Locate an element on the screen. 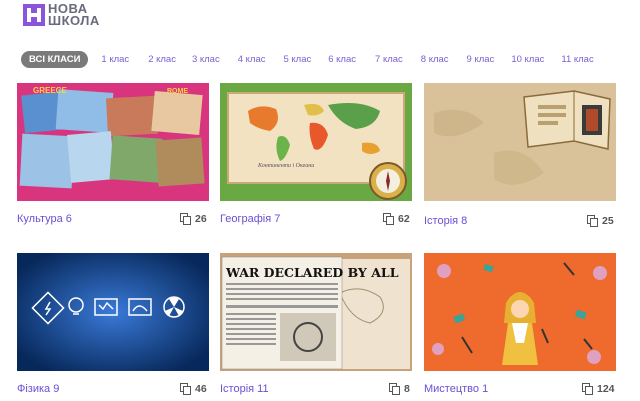 This screenshot has height=401, width=640. course-title: Фізика 9 is located at coordinates (38, 389).